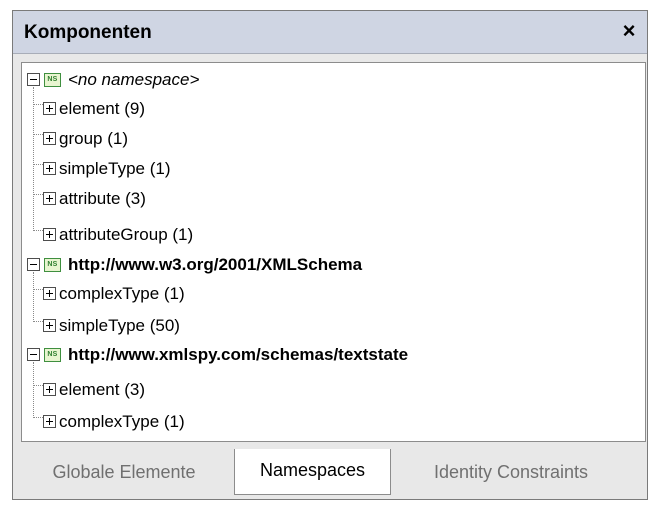  Describe the element at coordinates (102, 390) in the screenshot. I see `tree-node-label: element (3)` at that location.